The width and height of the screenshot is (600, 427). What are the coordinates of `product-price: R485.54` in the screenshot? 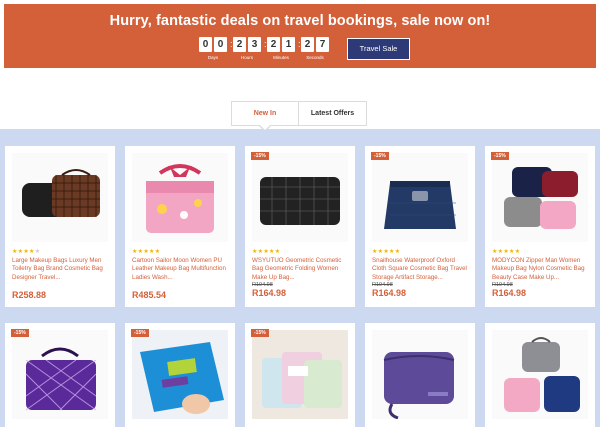 It's located at (149, 295).